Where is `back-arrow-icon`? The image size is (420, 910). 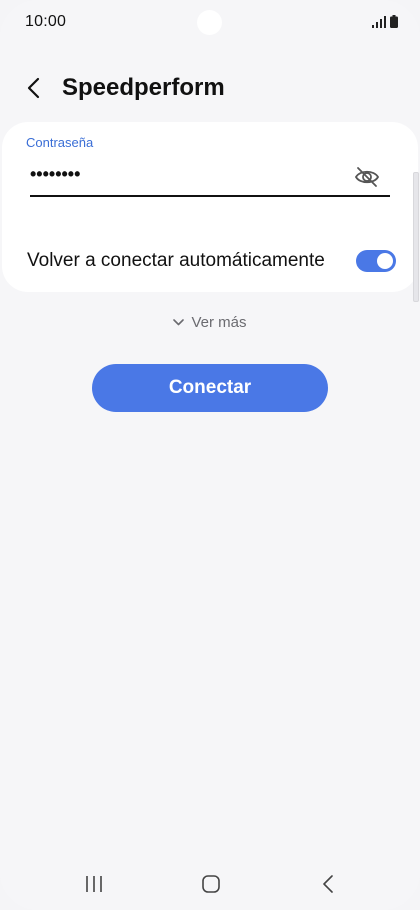
back-arrow-icon is located at coordinates (34, 88).